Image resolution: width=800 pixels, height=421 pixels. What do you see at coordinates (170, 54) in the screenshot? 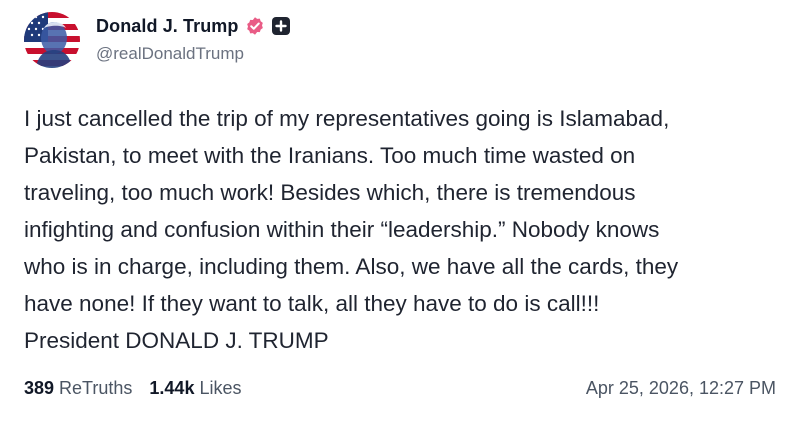
I see `author-handle: @realDonaldTrump` at bounding box center [170, 54].